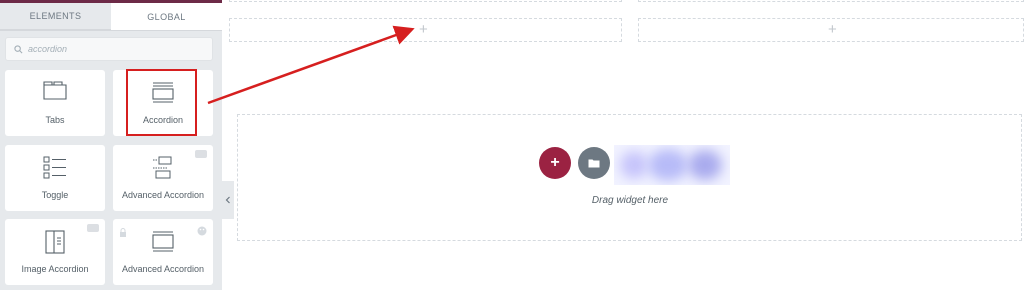  I want to click on annotation-arrow, so click(311, 65).